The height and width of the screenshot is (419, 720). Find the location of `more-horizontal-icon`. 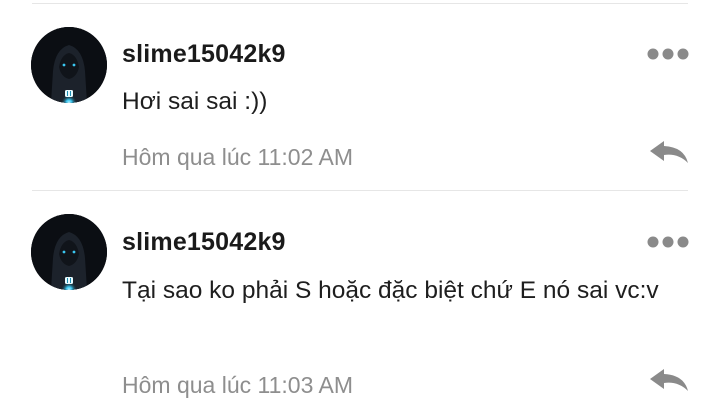

more-horizontal-icon is located at coordinates (668, 242).